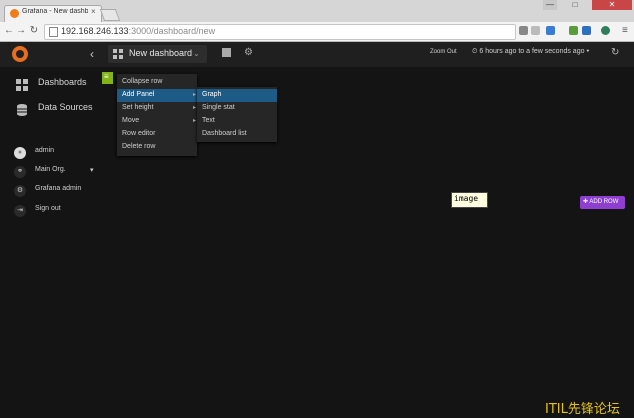 The image size is (634, 418). I want to click on image-tooltip: image, so click(469, 200).